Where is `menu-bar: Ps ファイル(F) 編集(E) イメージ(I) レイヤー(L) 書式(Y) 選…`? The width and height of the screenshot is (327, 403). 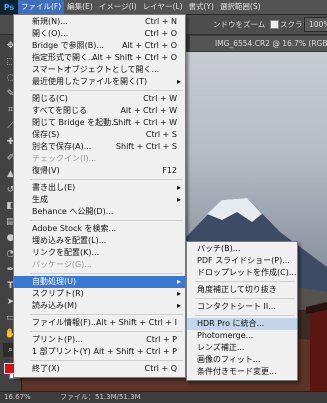
menu-bar: Ps ファイル(F) 編集(E) イメージ(I) レイヤー(L) 書式(Y) 選… is located at coordinates (163, 7).